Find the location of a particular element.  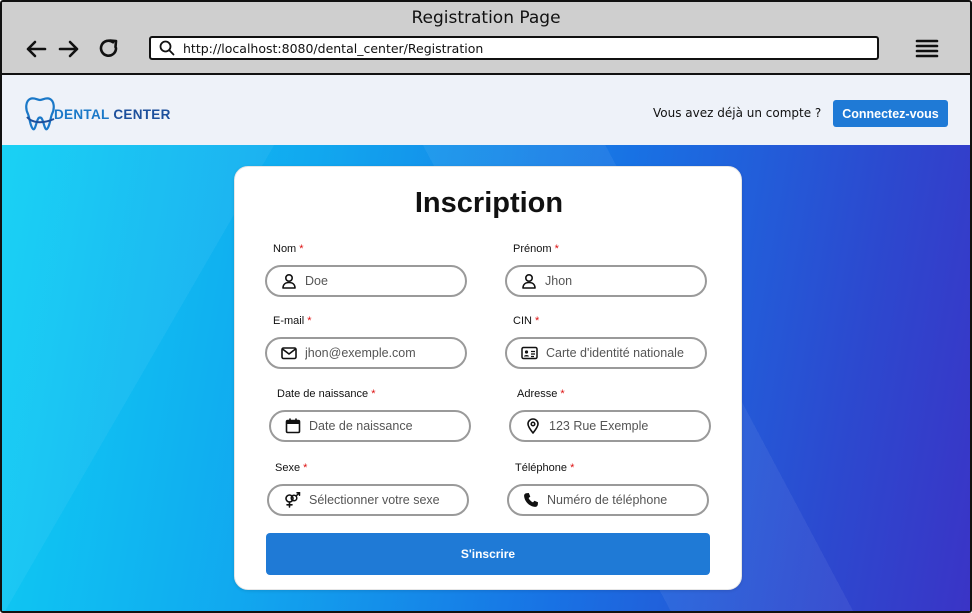

reload-button is located at coordinates (109, 49).